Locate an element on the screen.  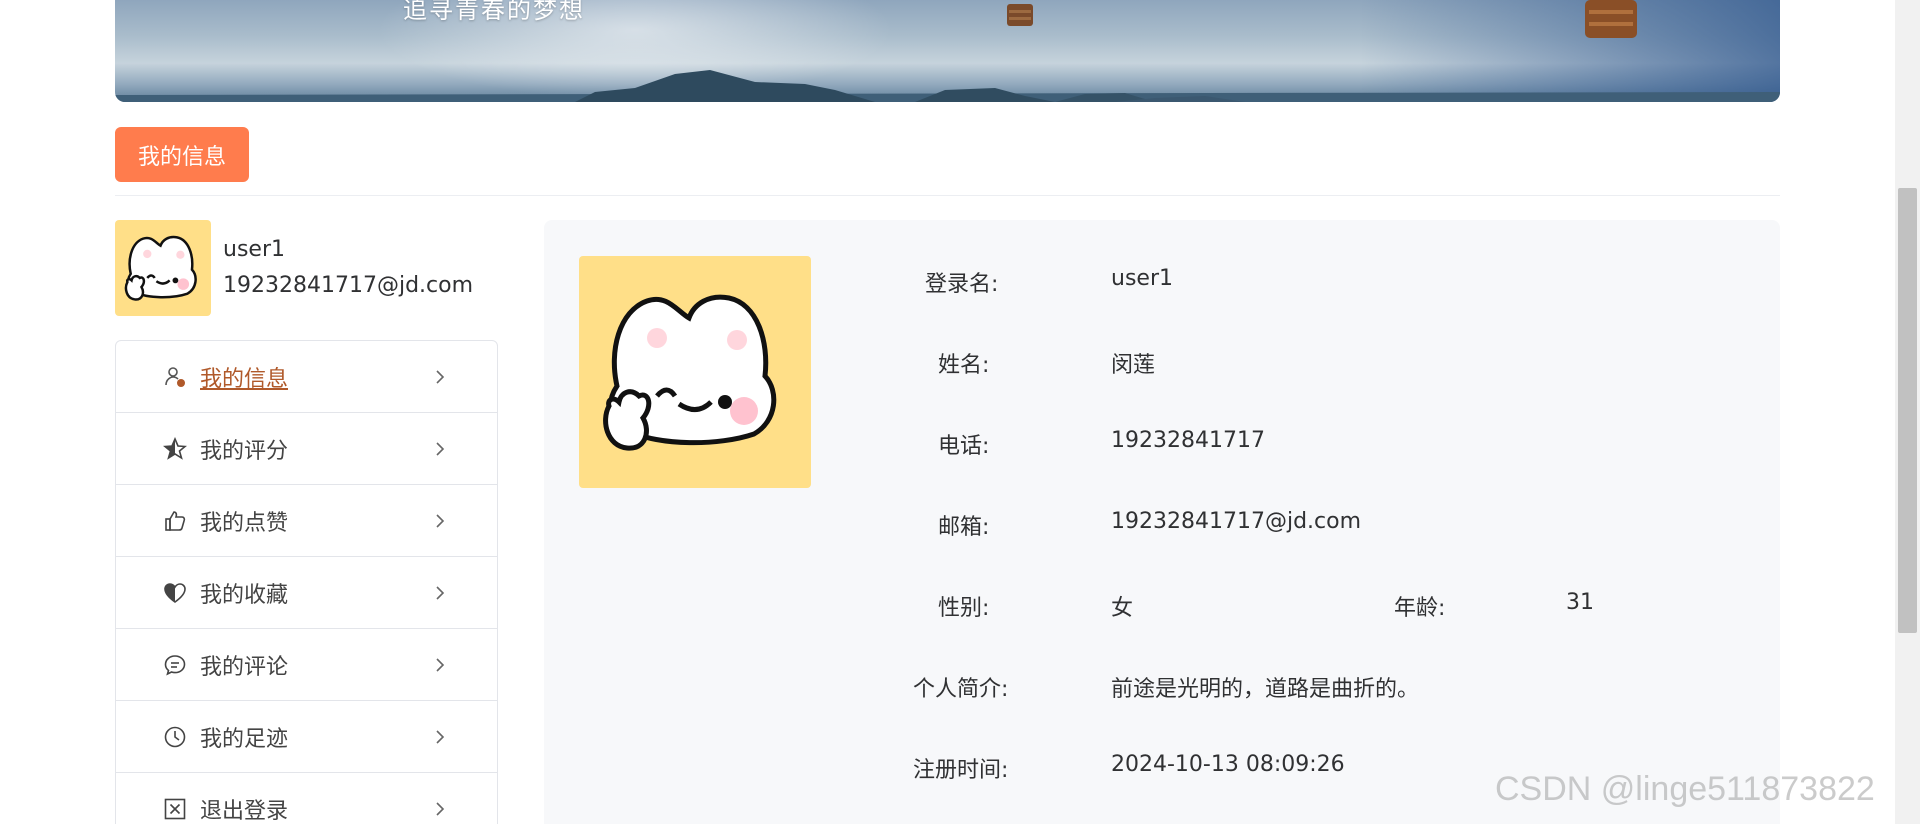
phone-label: 电话: is located at coordinates (964, 446).